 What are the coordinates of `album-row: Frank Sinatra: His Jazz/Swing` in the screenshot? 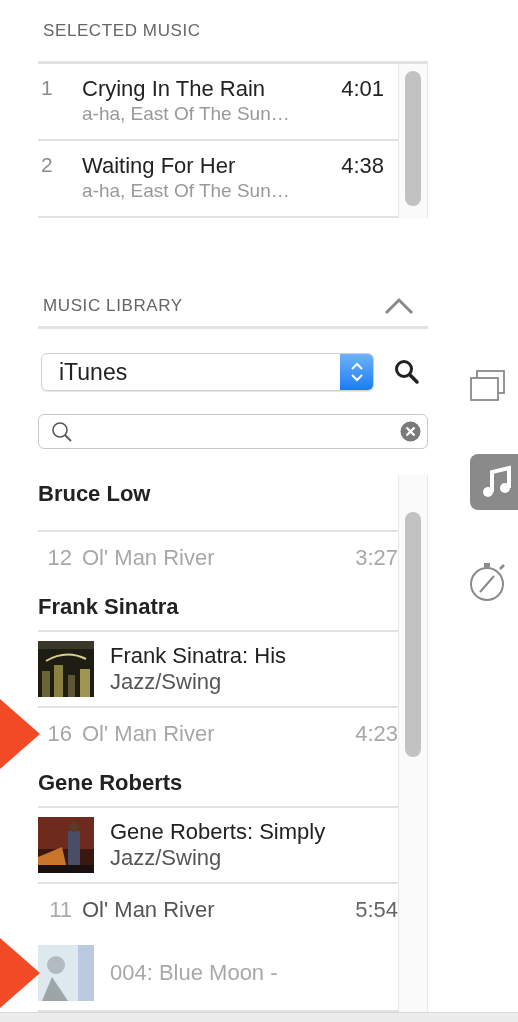 It's located at (218, 670).